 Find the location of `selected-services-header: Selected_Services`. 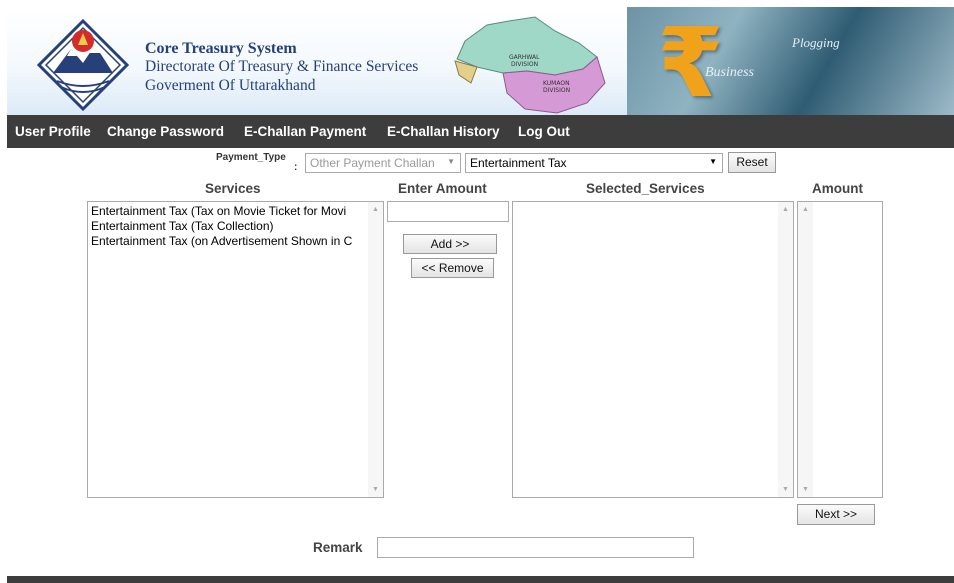

selected-services-header: Selected_Services is located at coordinates (645, 188).